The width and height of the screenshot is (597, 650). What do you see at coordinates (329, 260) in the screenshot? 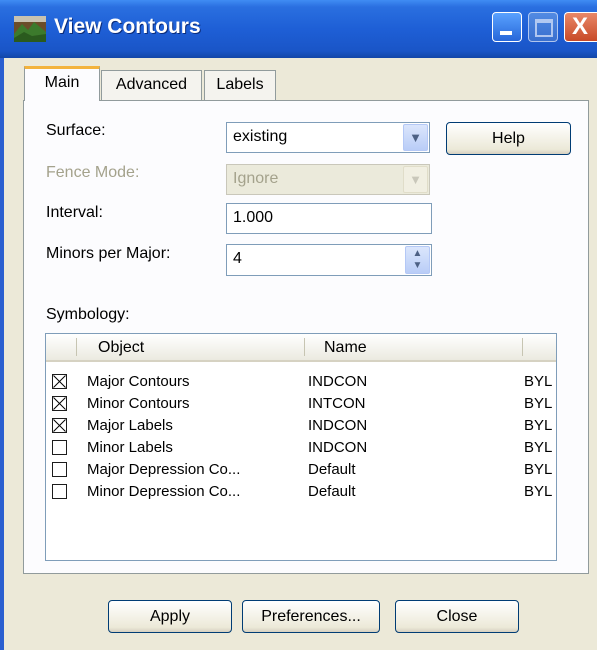
I see `minors-per-major-stepper: 4 ▲ ▼` at bounding box center [329, 260].